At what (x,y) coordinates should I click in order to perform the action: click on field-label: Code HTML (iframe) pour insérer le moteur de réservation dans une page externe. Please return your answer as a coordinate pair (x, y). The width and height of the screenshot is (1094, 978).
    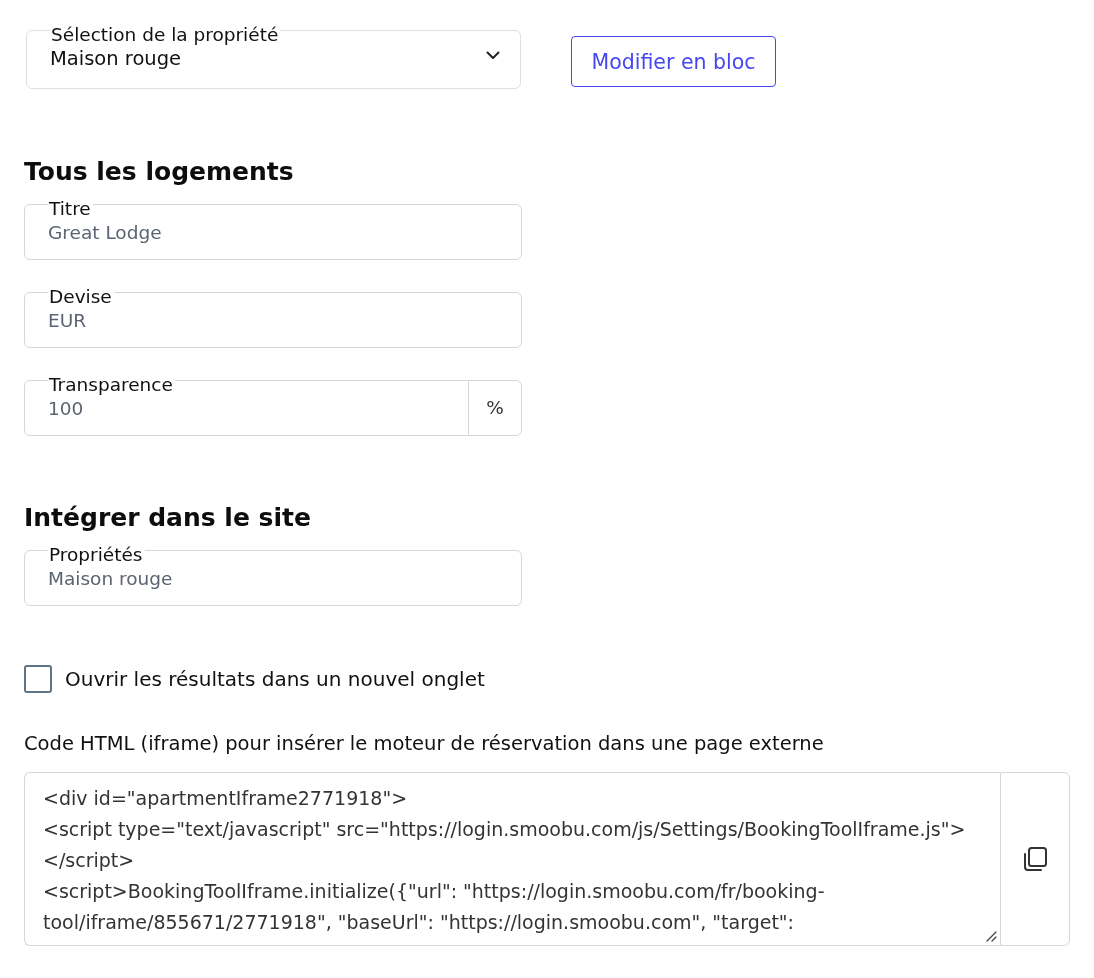
    Looking at the image, I should click on (424, 744).